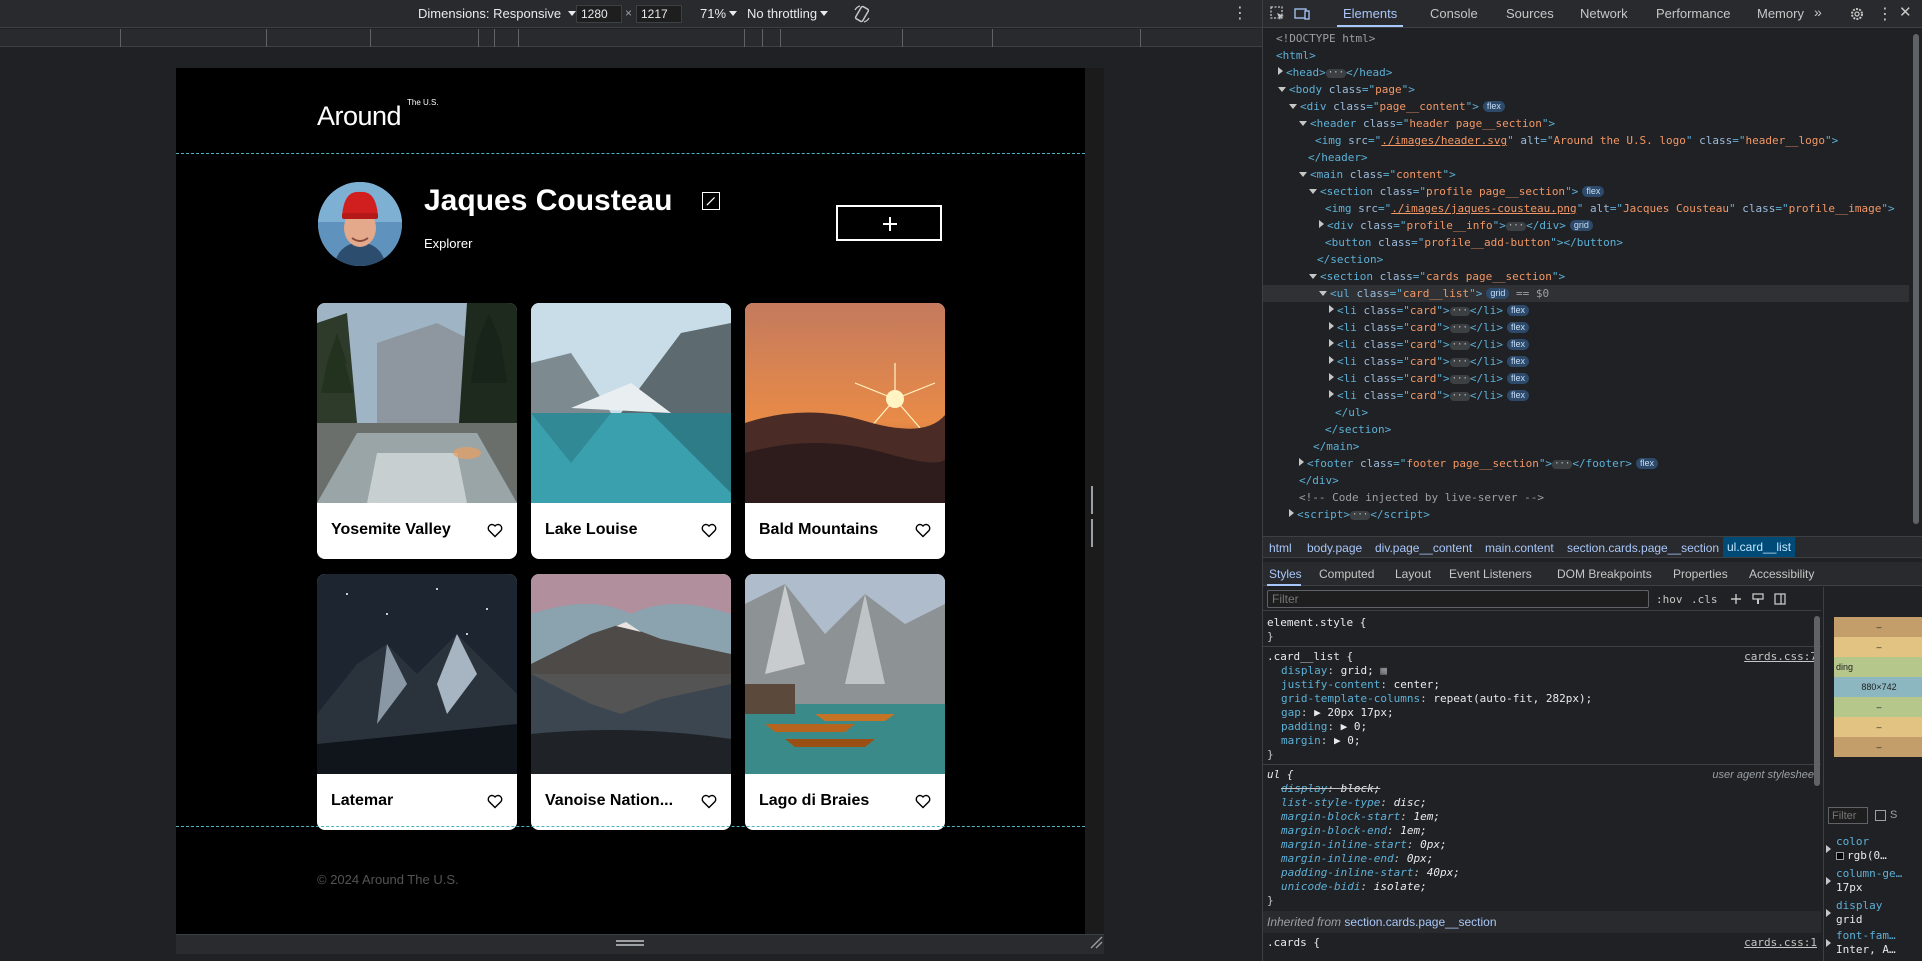  Describe the element at coordinates (1880, 815) in the screenshot. I see `show-all-checkbox` at that location.